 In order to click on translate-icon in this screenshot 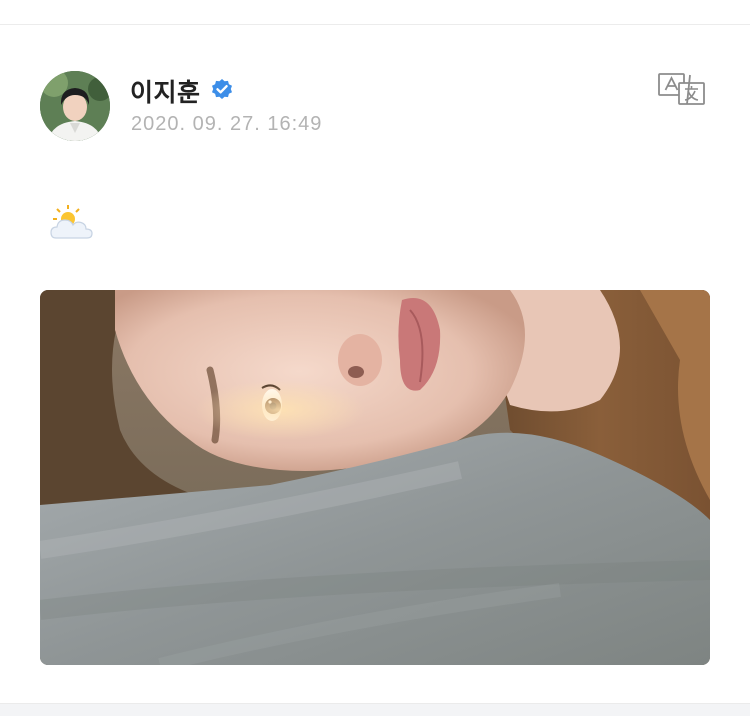, I will do `click(681, 89)`.